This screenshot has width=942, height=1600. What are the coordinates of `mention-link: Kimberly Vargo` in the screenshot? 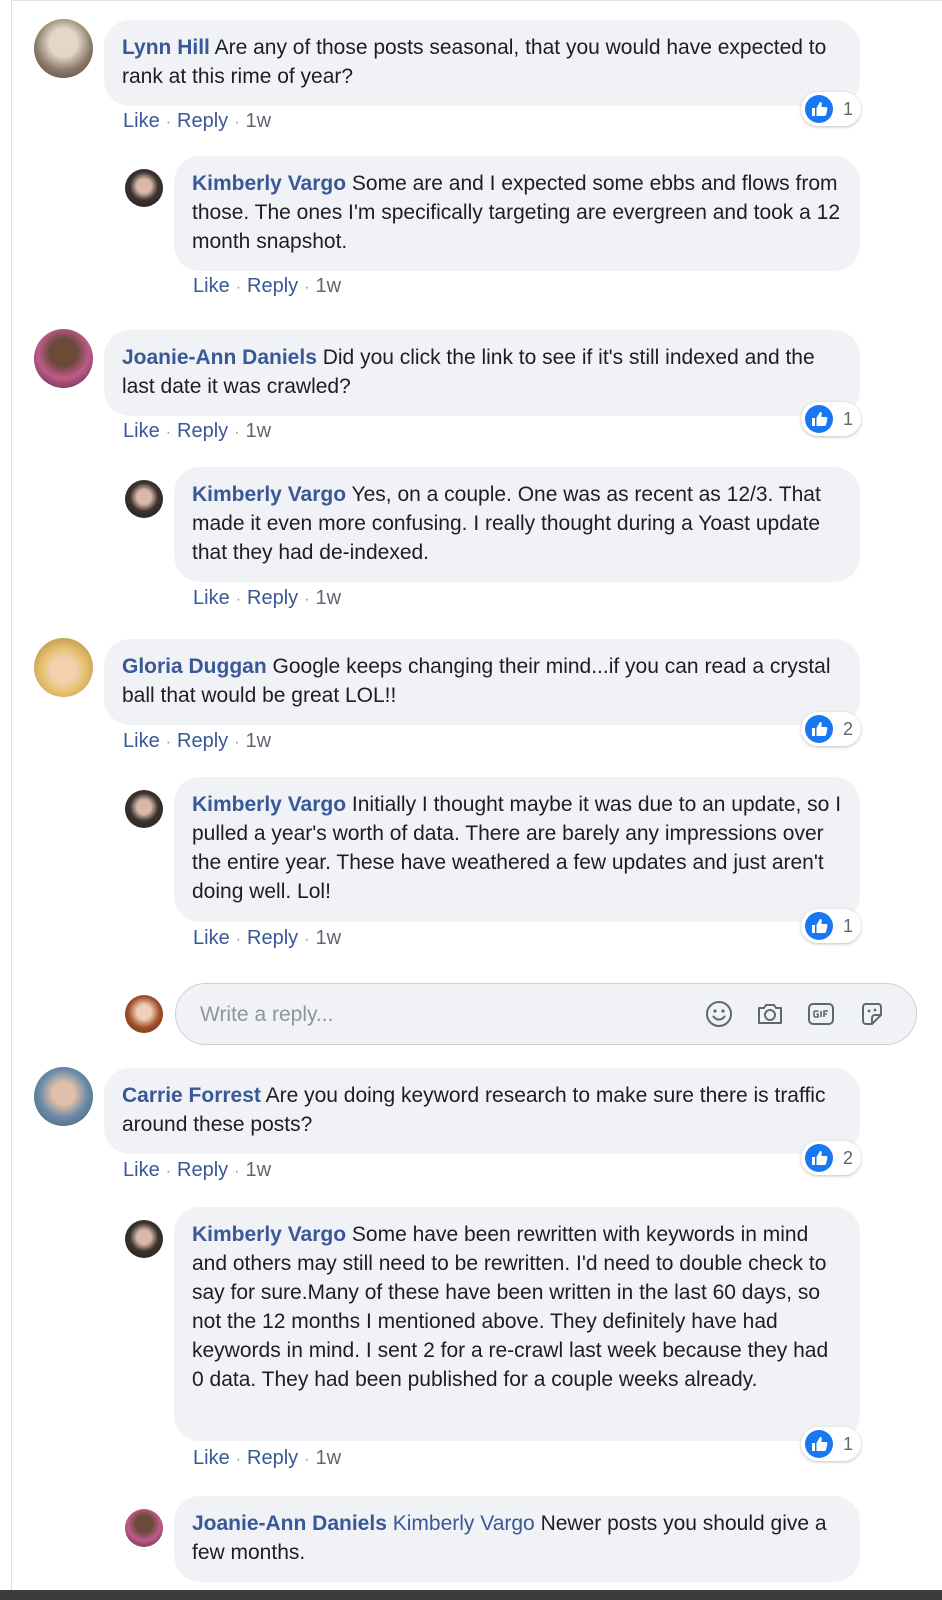 It's located at (464, 1523).